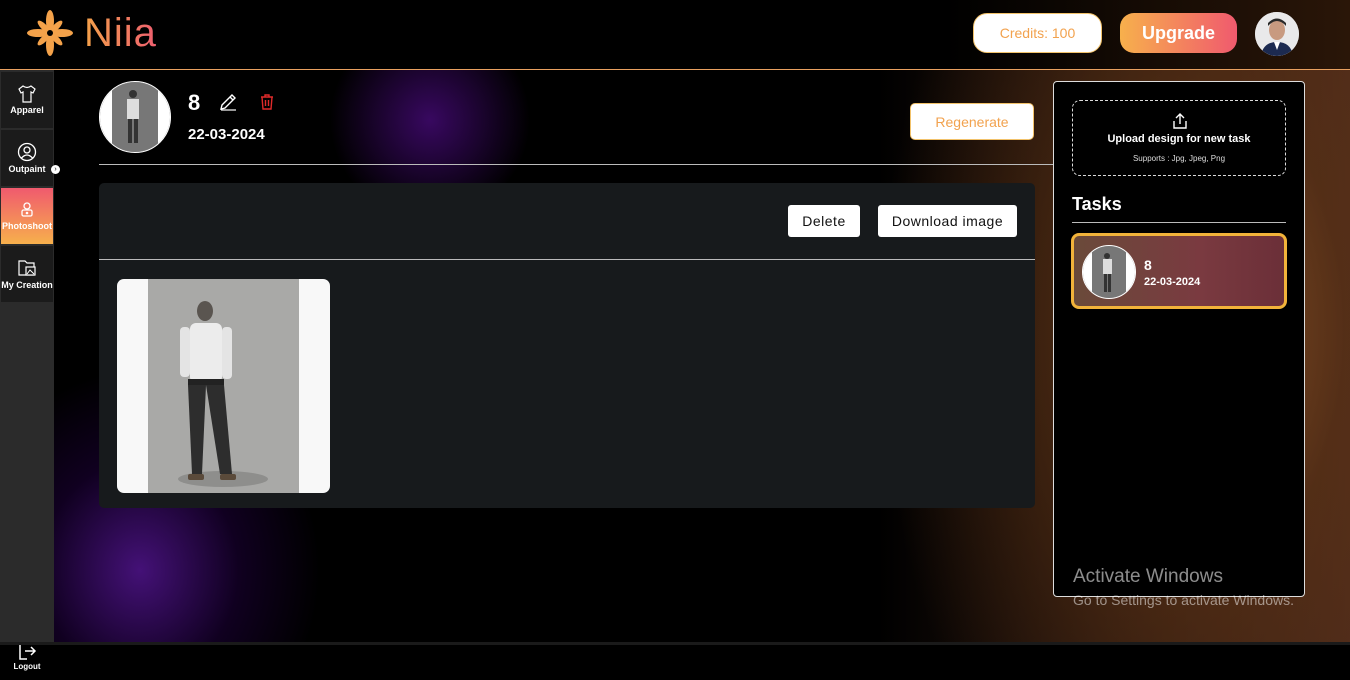 The image size is (1350, 680). Describe the element at coordinates (675, 35) in the screenshot. I see `top-header: Niia Credits: 100 Upgrade` at that location.